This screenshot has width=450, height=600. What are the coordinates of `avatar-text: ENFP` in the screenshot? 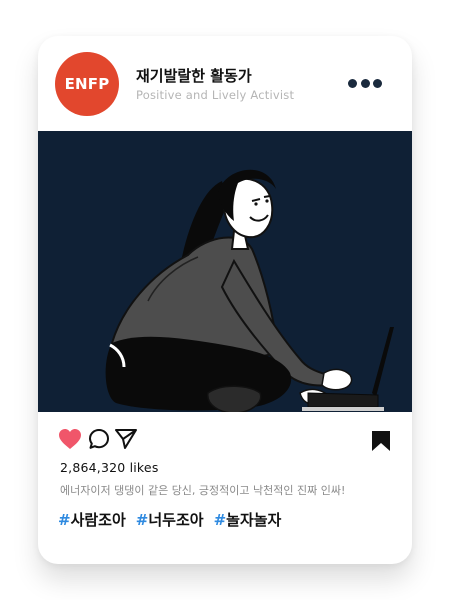 It's located at (87, 84).